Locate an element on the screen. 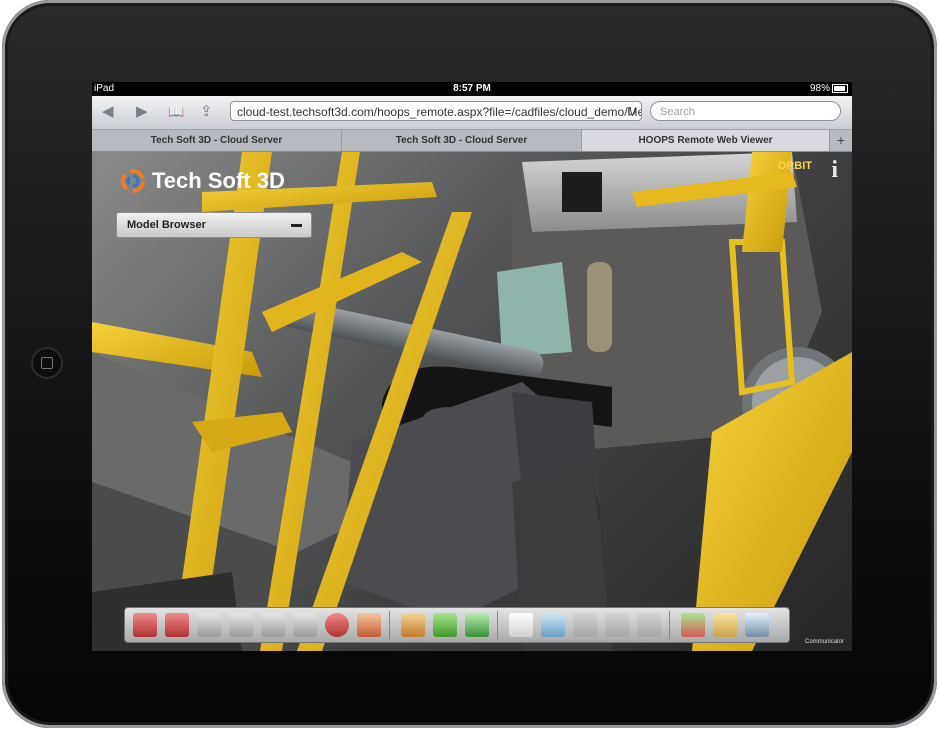 The width and height of the screenshot is (939, 732). battery-percent: 98% is located at coordinates (819, 88).